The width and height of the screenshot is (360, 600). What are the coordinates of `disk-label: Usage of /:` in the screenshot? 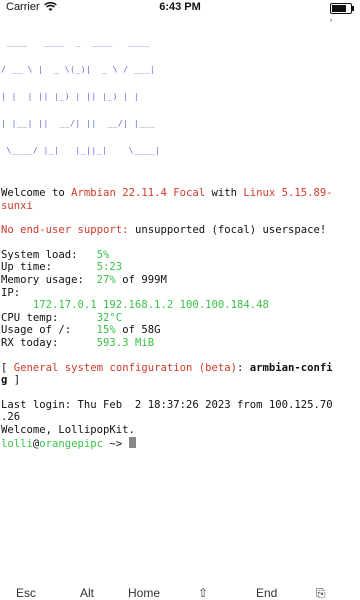 It's located at (49, 330).